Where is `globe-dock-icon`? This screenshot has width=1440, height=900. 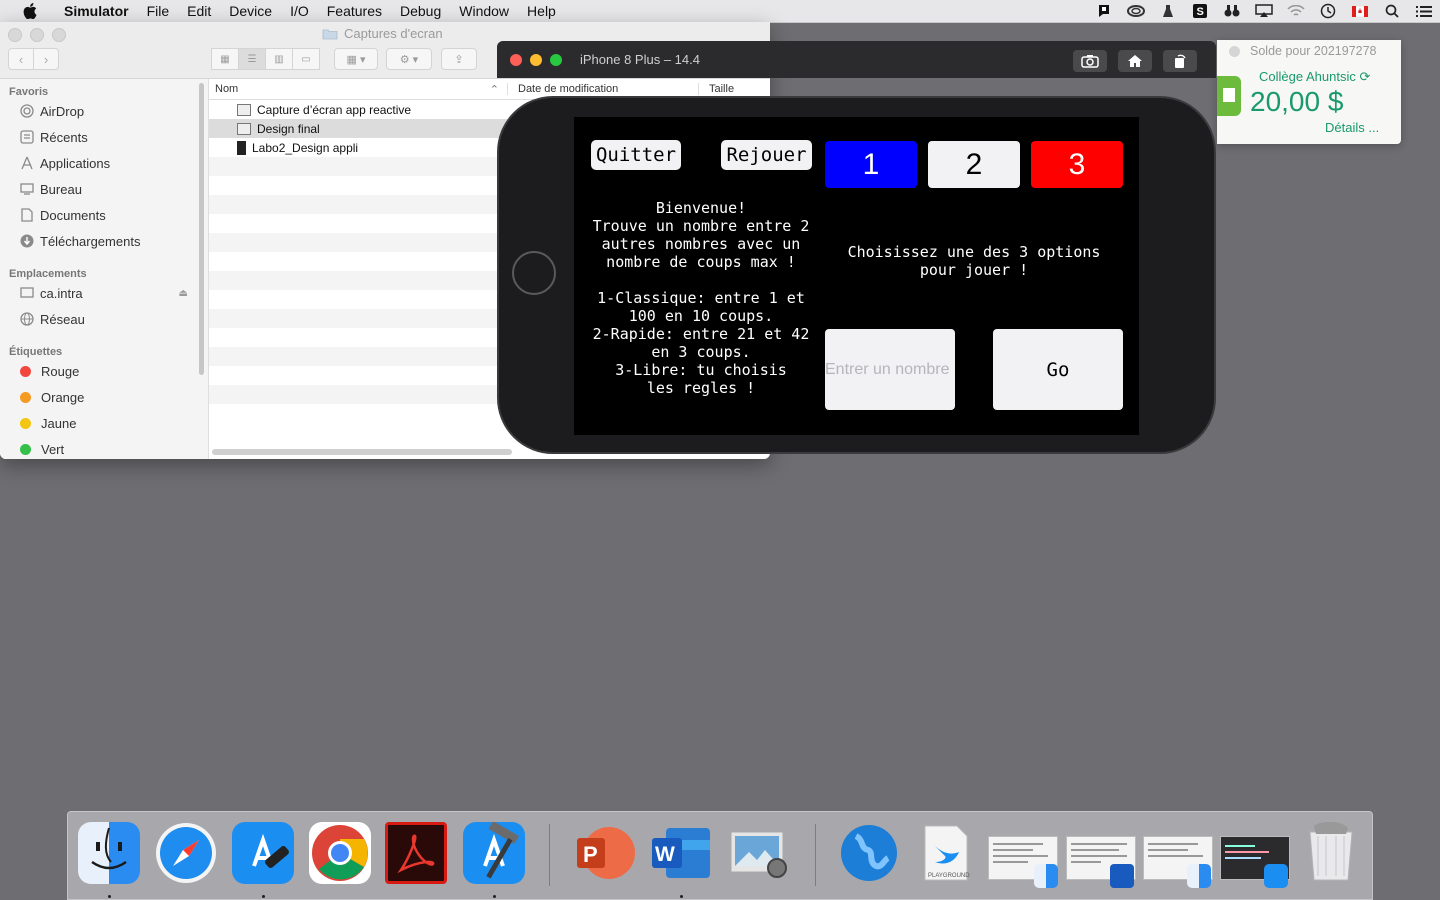
globe-dock-icon is located at coordinates (869, 853).